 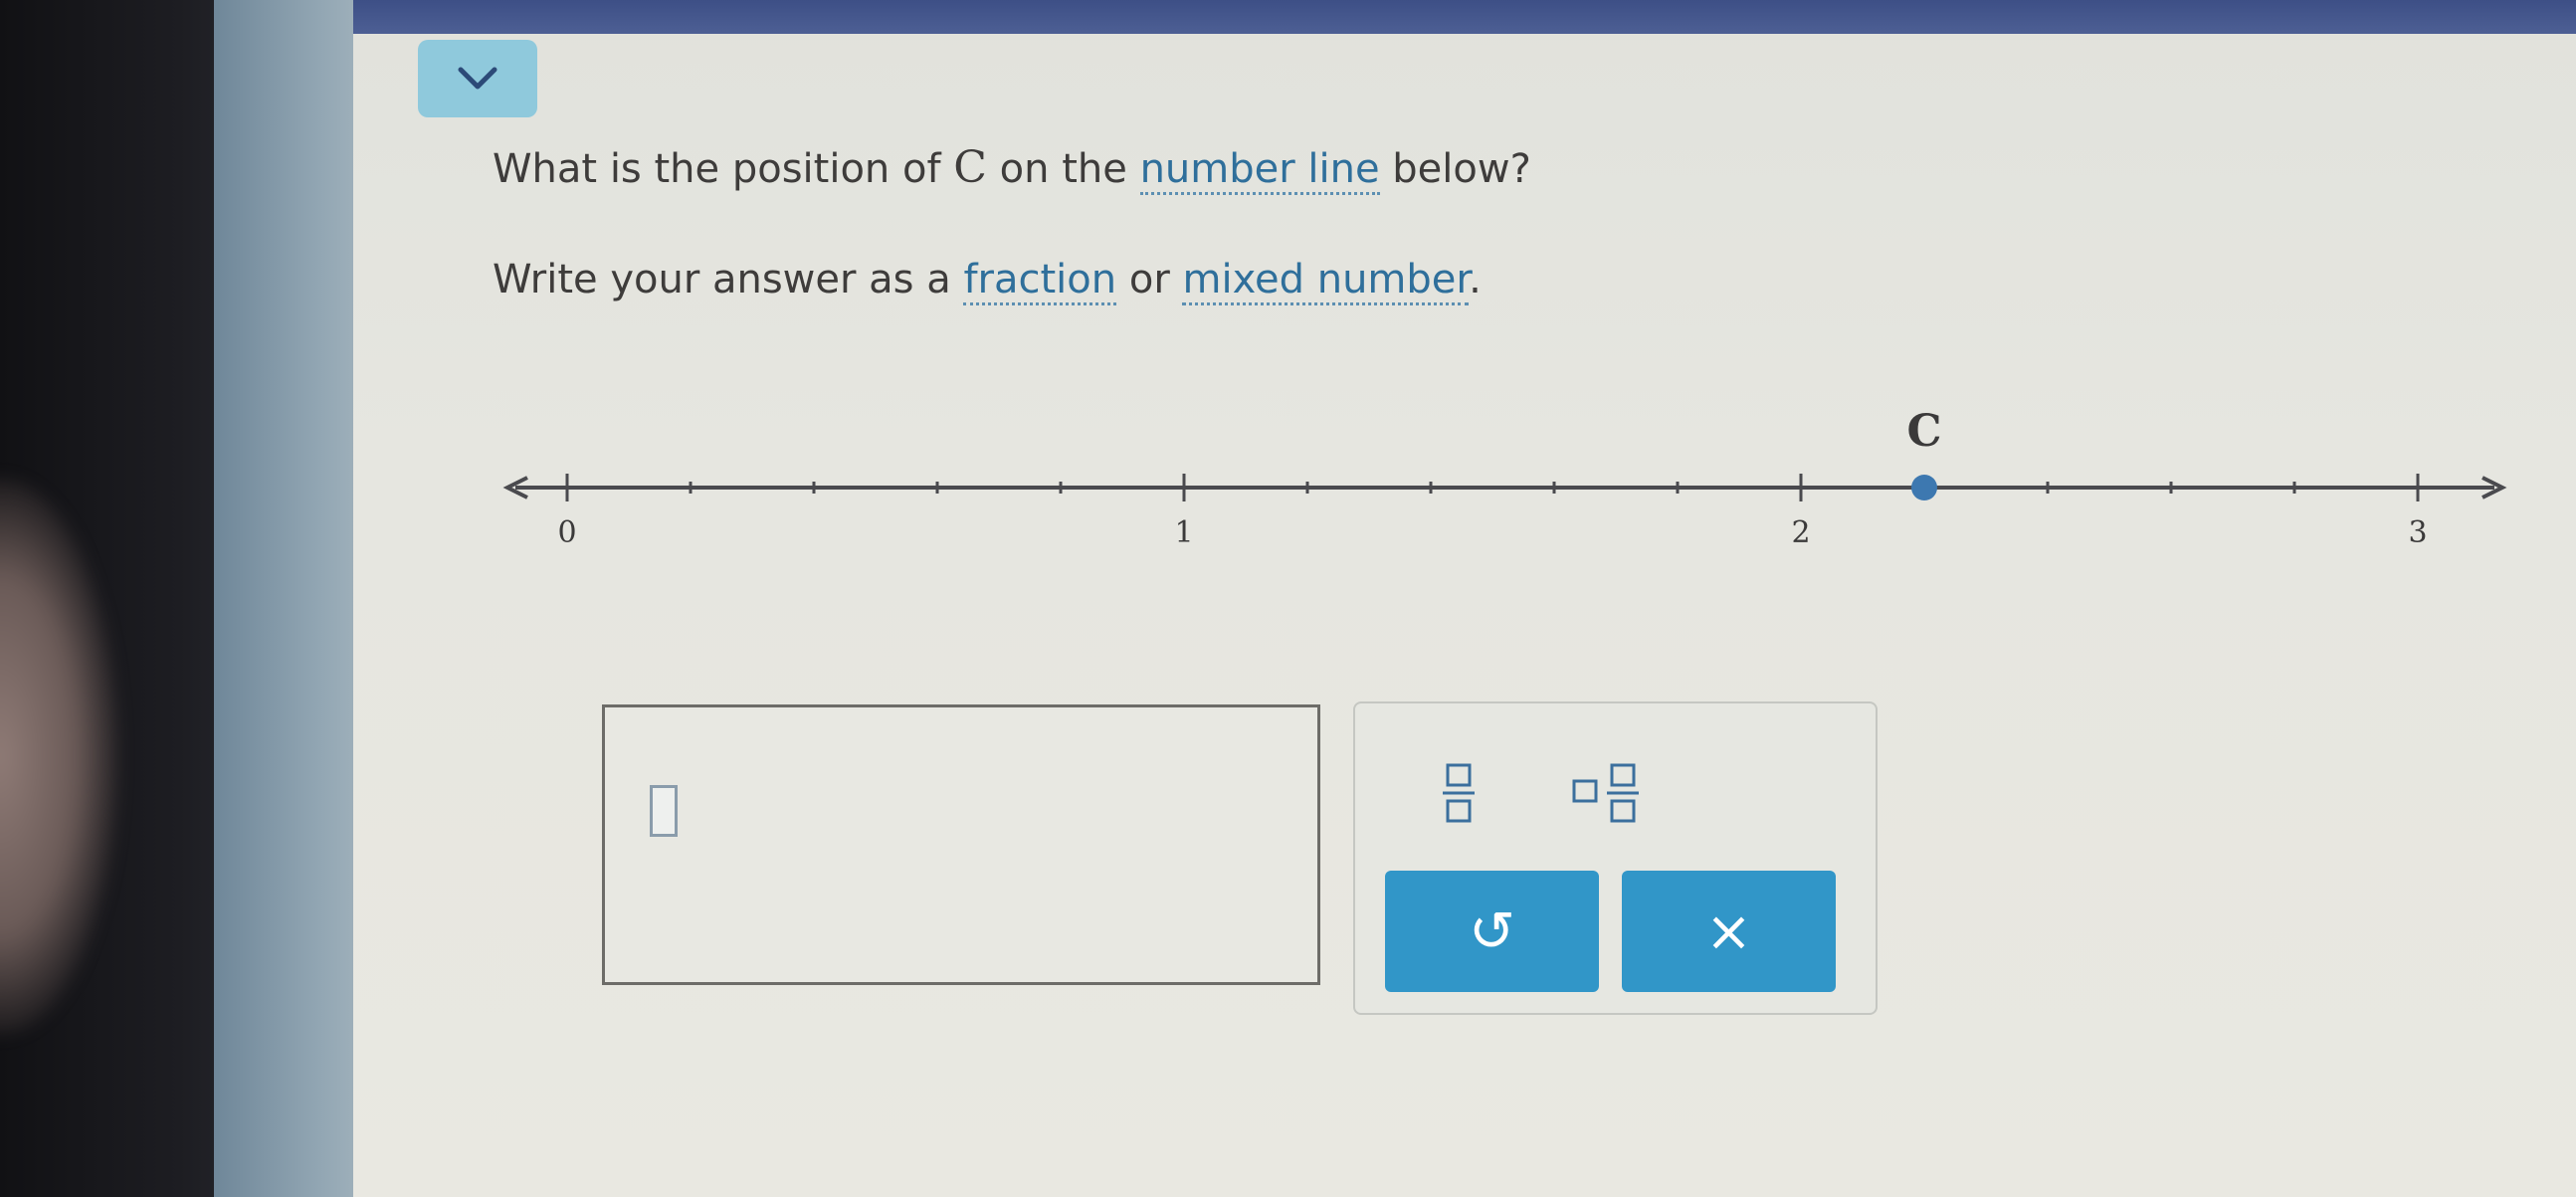 What do you see at coordinates (1455, 169) in the screenshot?
I see `question-text: below?` at bounding box center [1455, 169].